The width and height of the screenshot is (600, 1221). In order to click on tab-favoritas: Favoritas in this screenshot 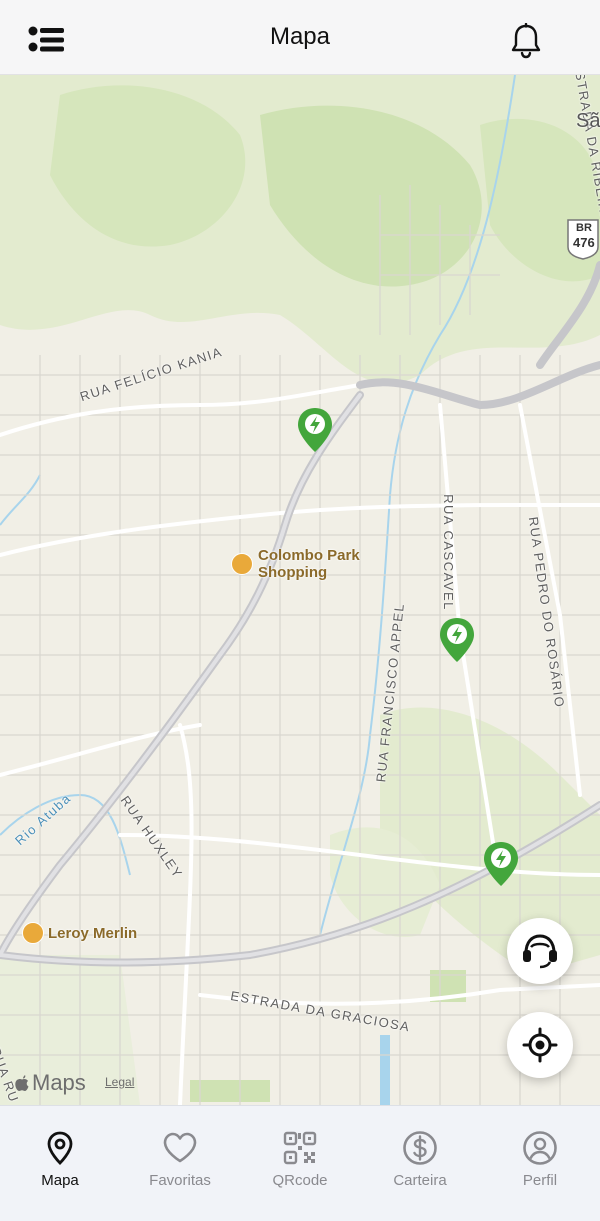, I will do `click(180, 1156)`.